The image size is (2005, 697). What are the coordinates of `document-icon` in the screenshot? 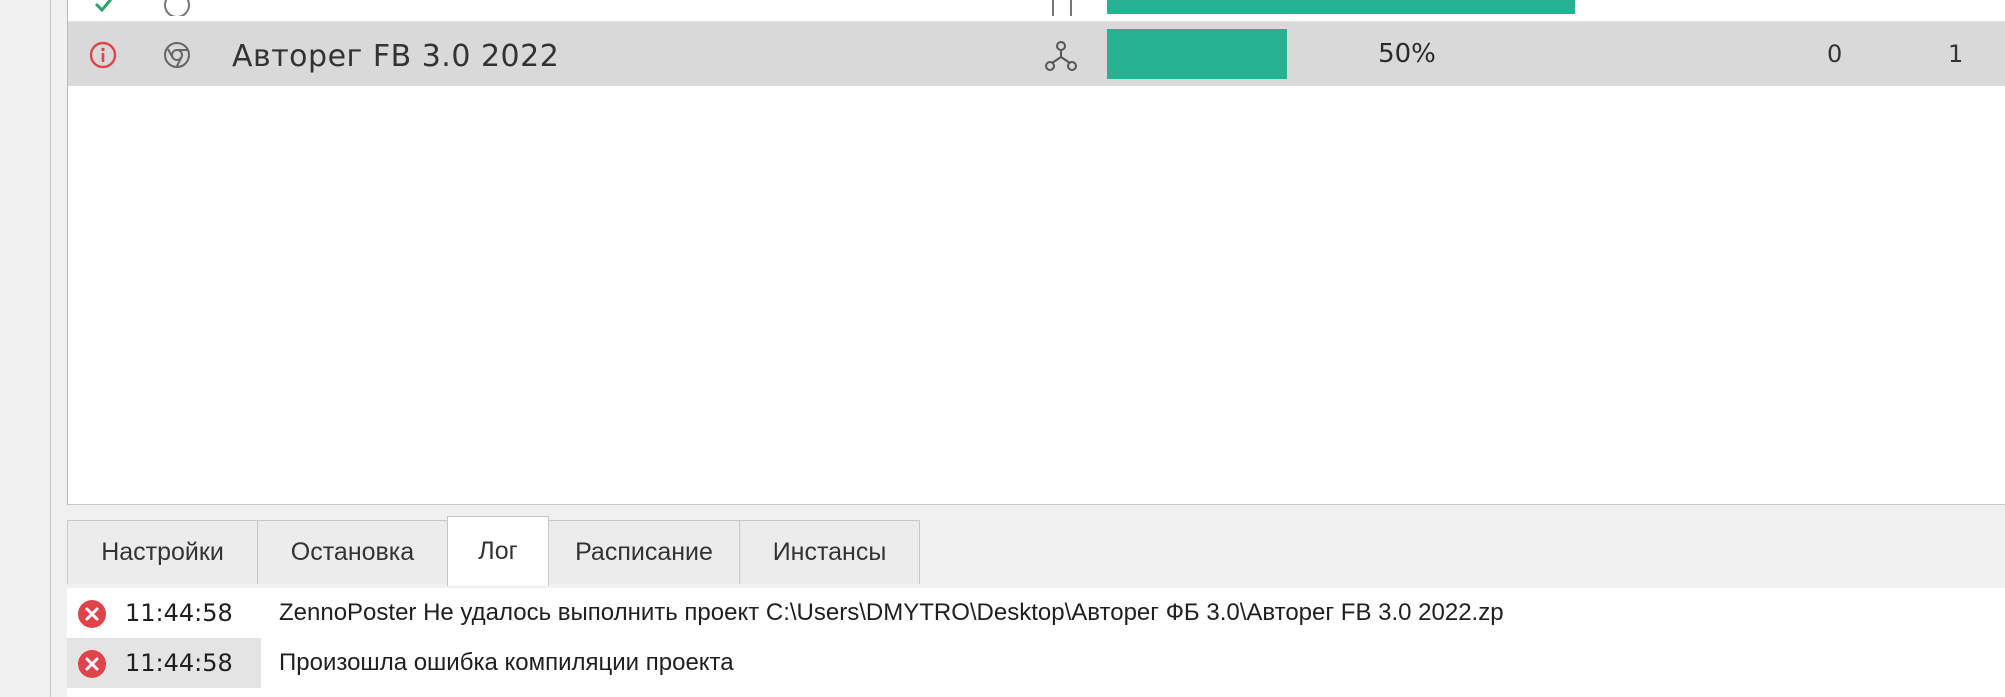 It's located at (1062, 8).